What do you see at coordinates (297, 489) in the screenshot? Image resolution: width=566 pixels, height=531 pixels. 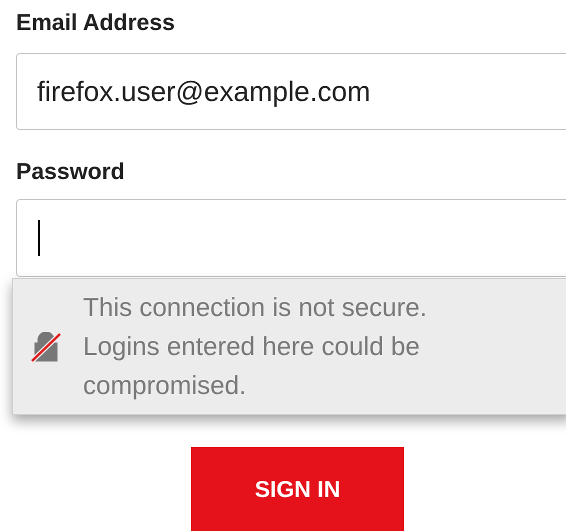 I see `sign-in-button: SIGN IN` at bounding box center [297, 489].